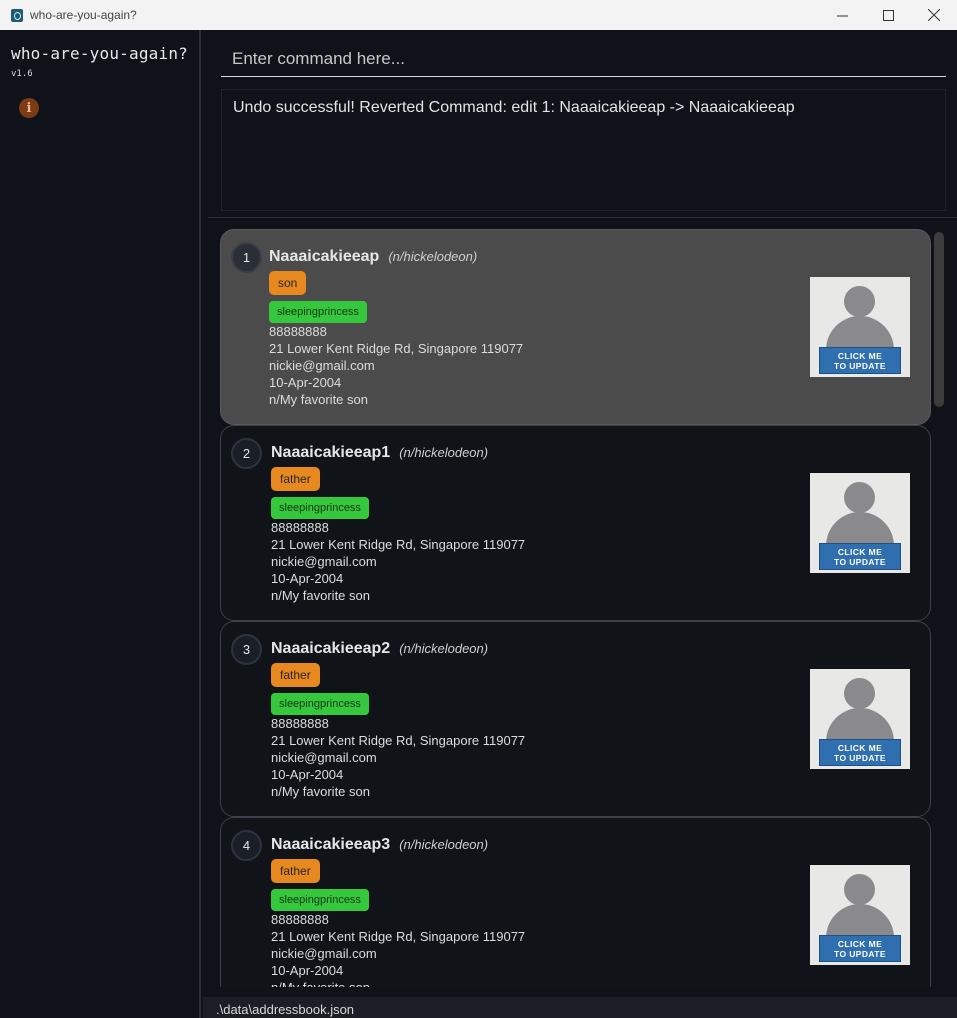 This screenshot has height=1018, width=957. I want to click on divider, so click(582, 217).